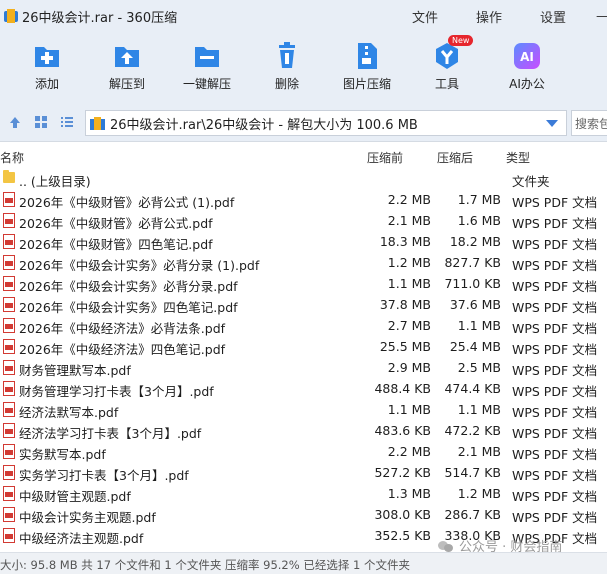  I want to click on file-name: 2026年《中级会计实务》必背分录.pdf, so click(128, 286).